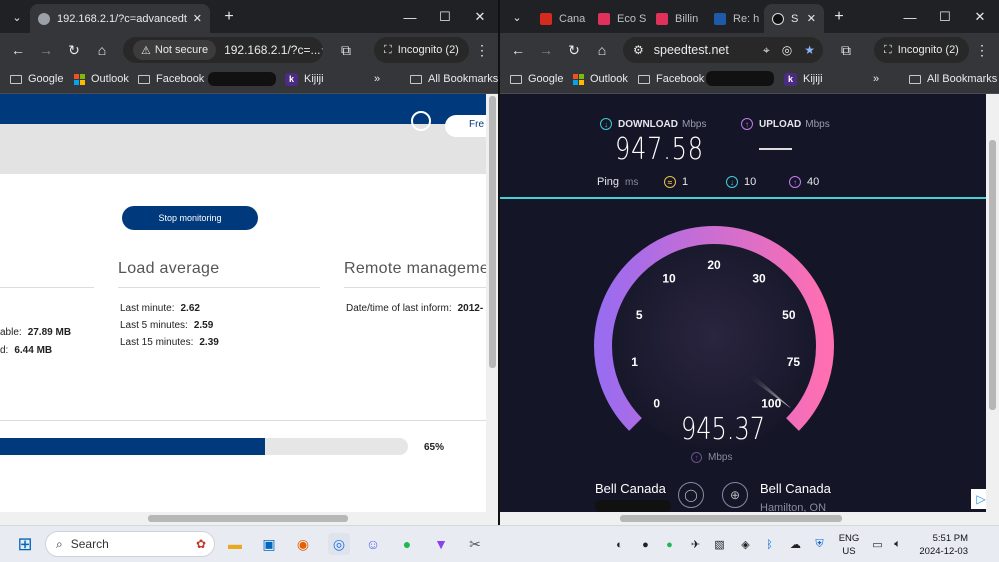  Describe the element at coordinates (940, 545) in the screenshot. I see `clock: 5:51 PM 2024-12-03` at that location.